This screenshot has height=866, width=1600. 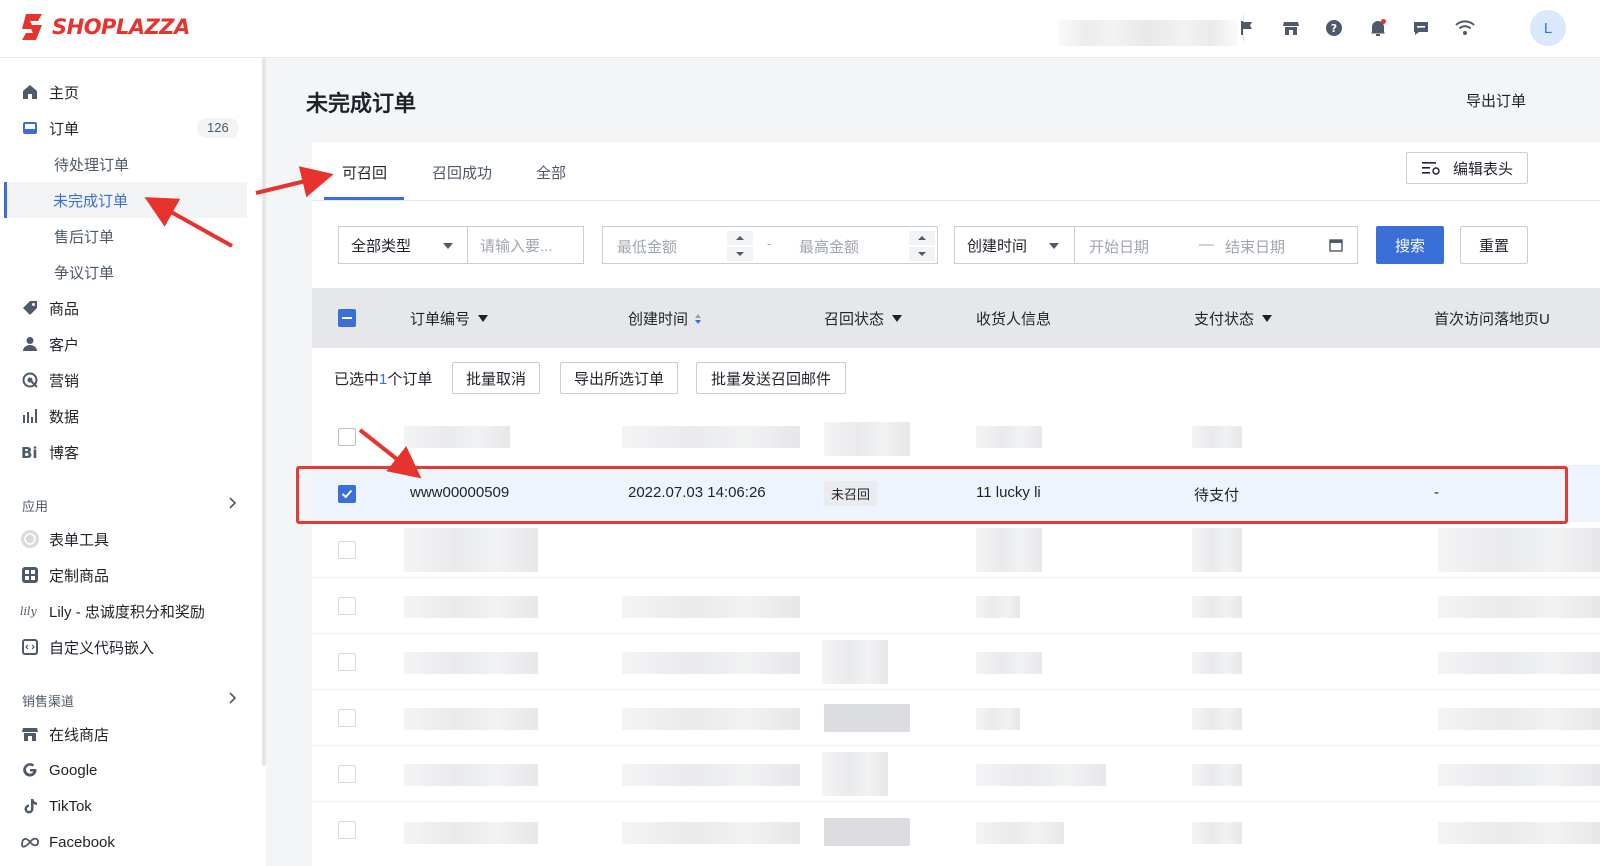 I want to click on store-icon, so click(x=1291, y=28).